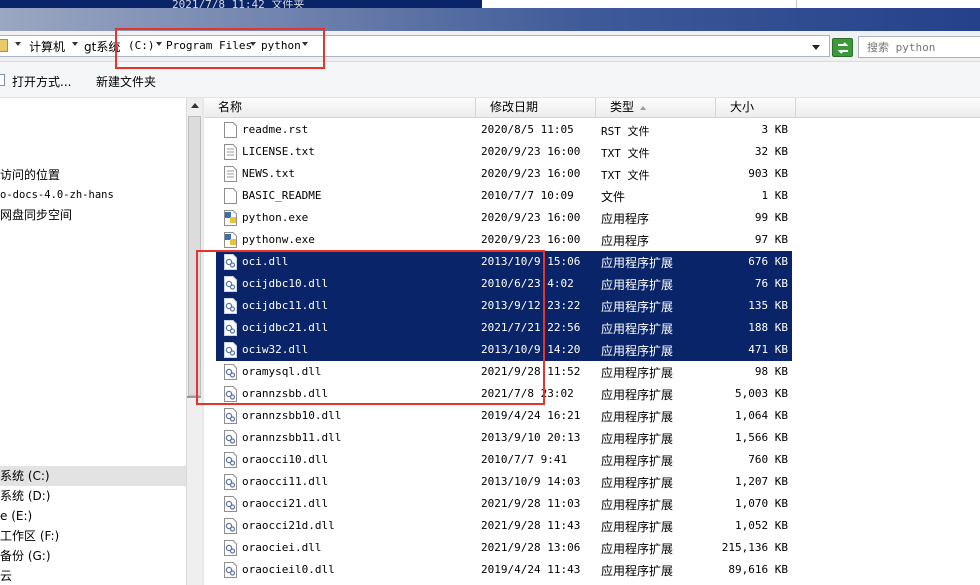 The width and height of the screenshot is (980, 585). Describe the element at coordinates (6, 576) in the screenshot. I see `nav-item-cloud: 云` at that location.